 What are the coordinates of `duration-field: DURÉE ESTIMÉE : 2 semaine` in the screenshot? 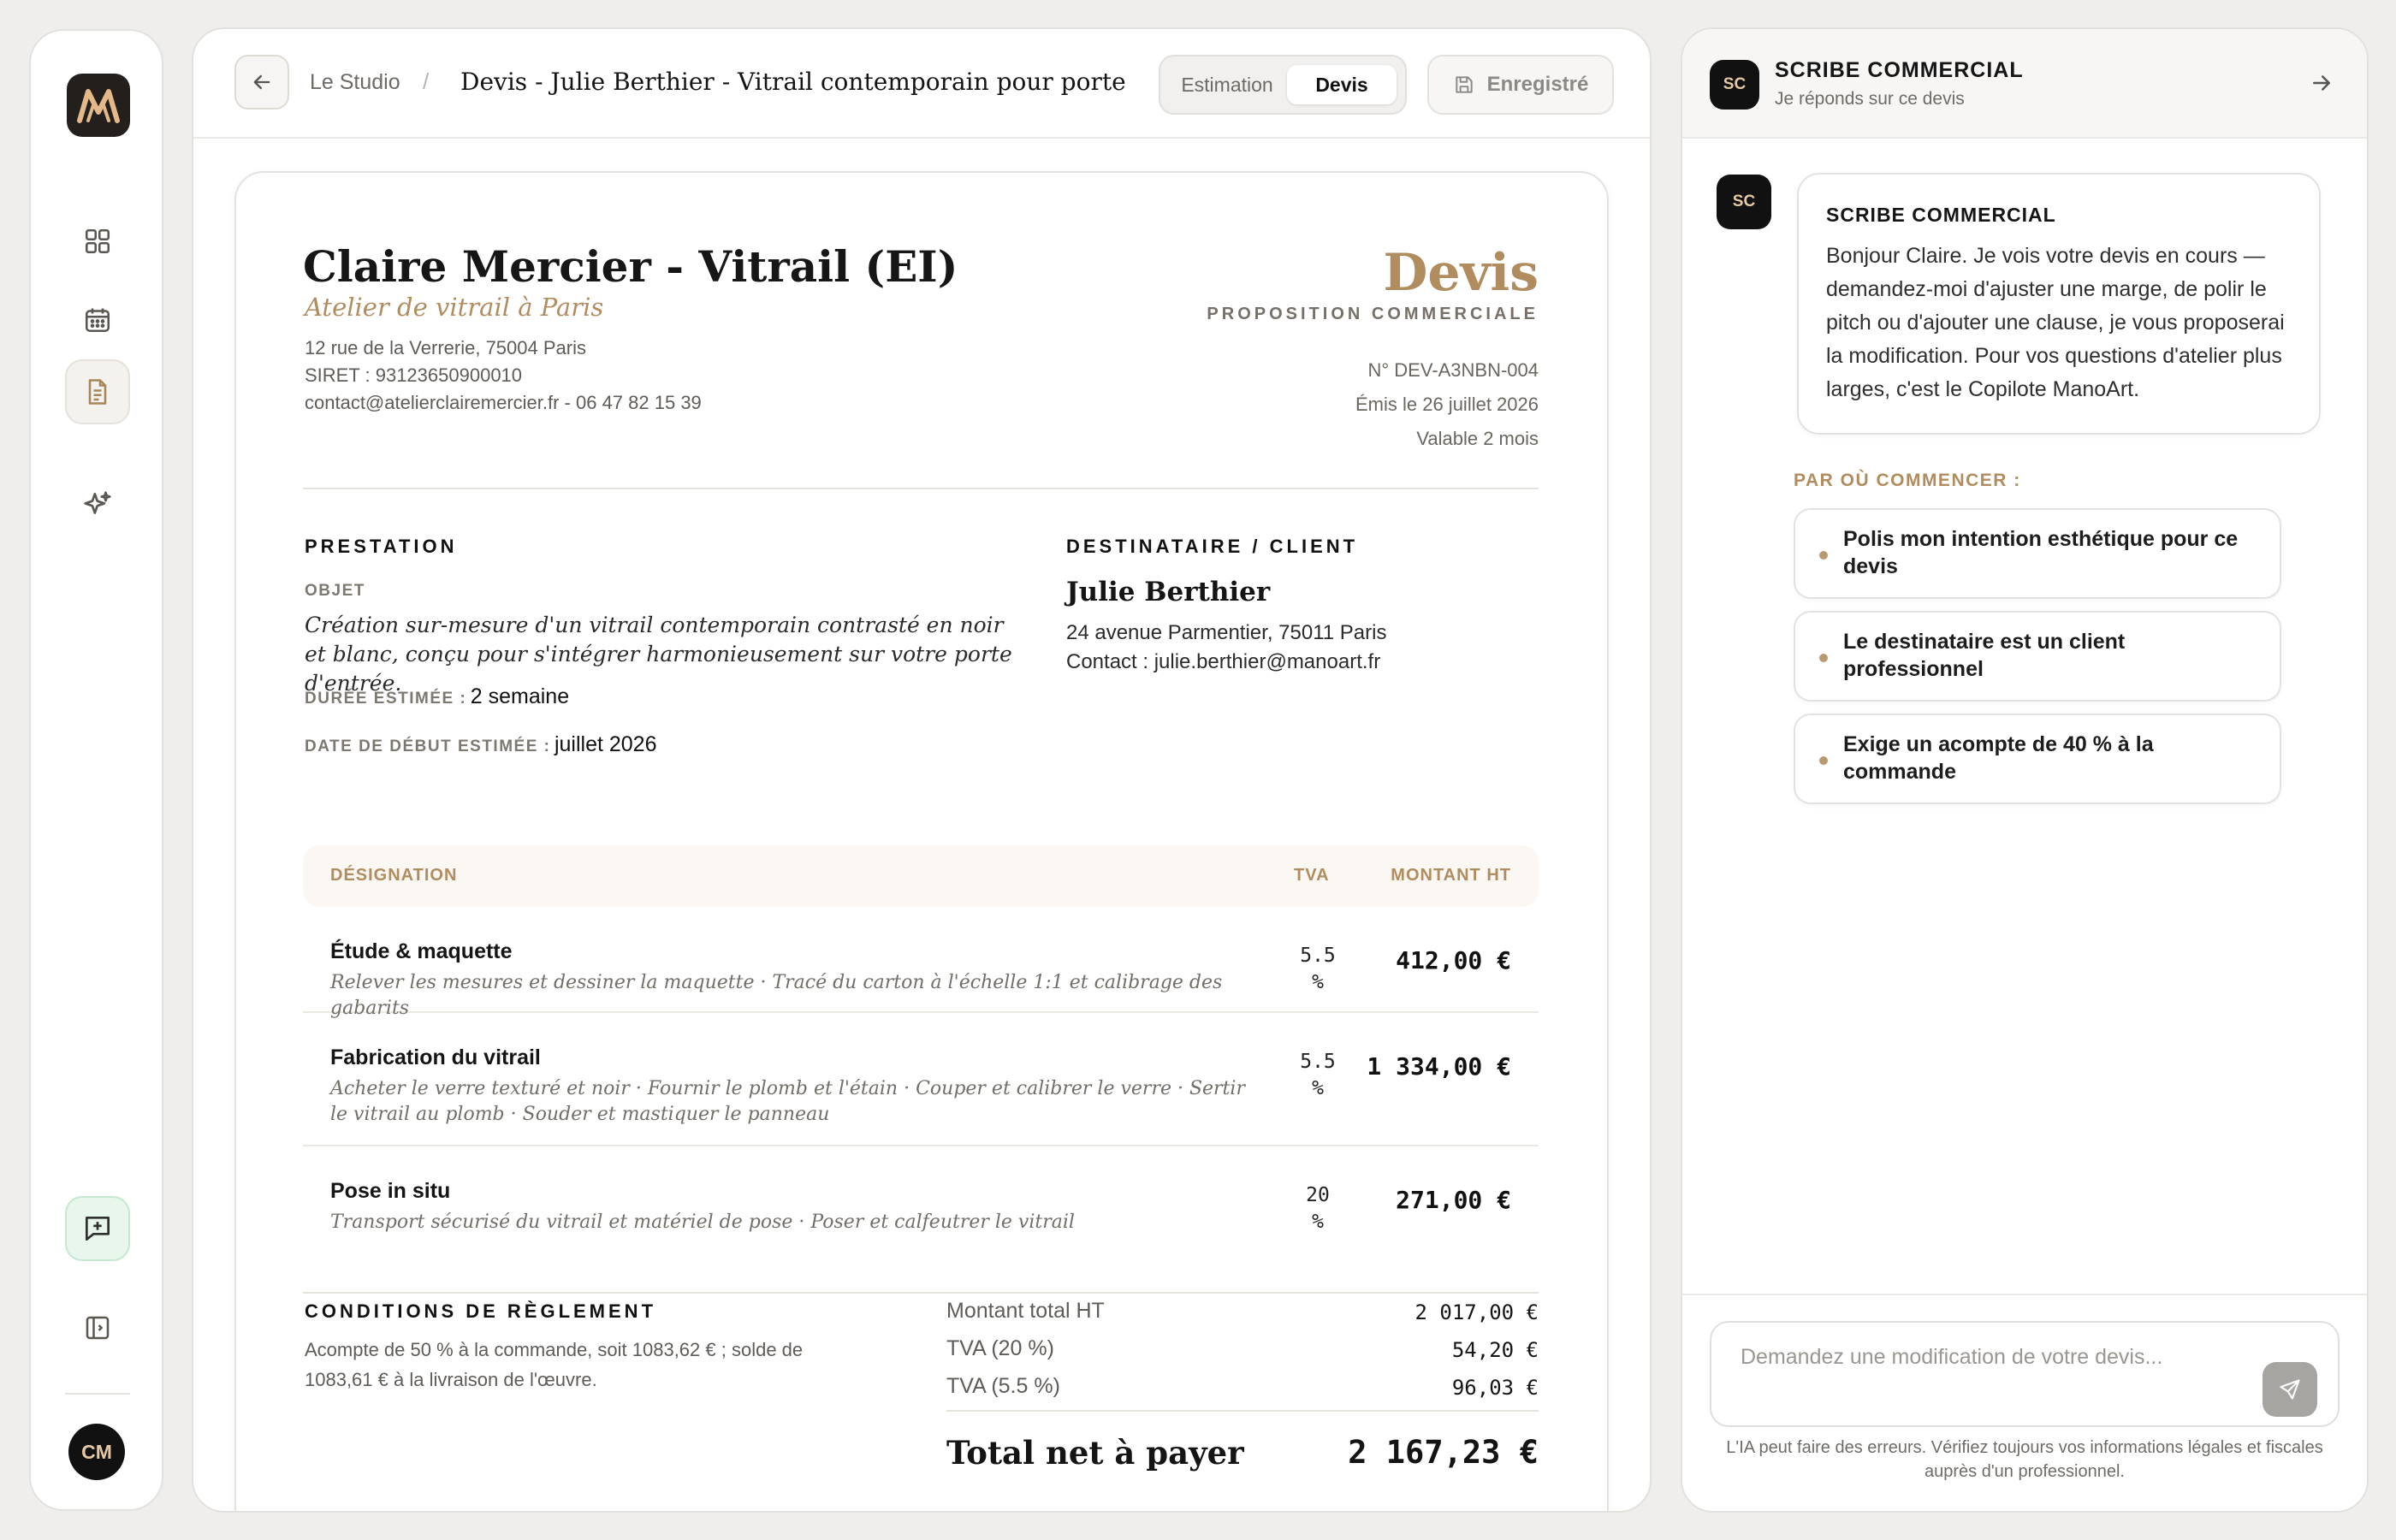 It's located at (437, 696).